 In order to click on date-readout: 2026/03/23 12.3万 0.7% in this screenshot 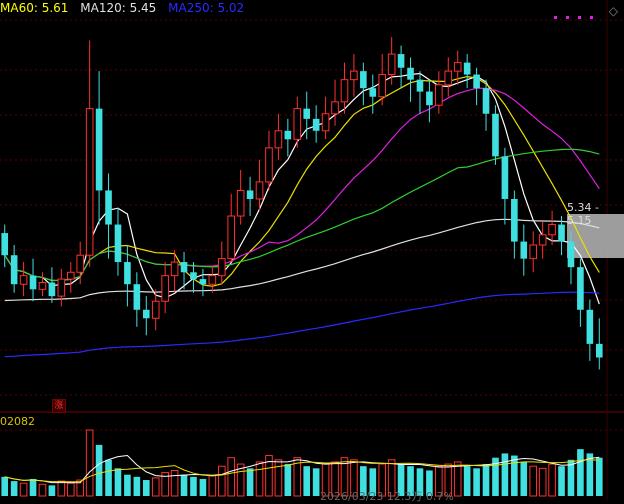, I will do `click(387, 496)`.